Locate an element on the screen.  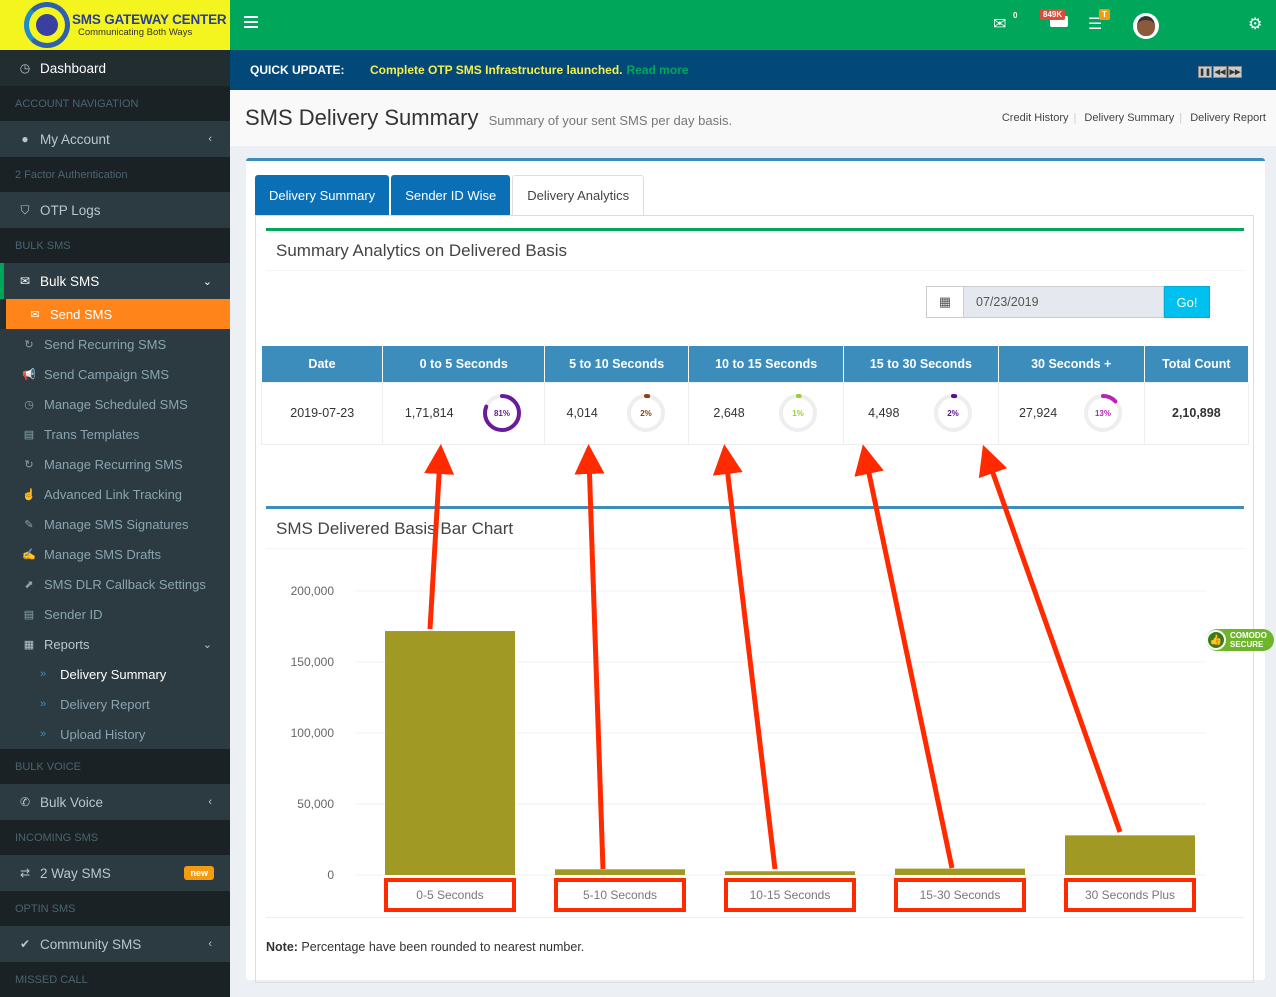
read-more-link: Read more is located at coordinates (658, 70).